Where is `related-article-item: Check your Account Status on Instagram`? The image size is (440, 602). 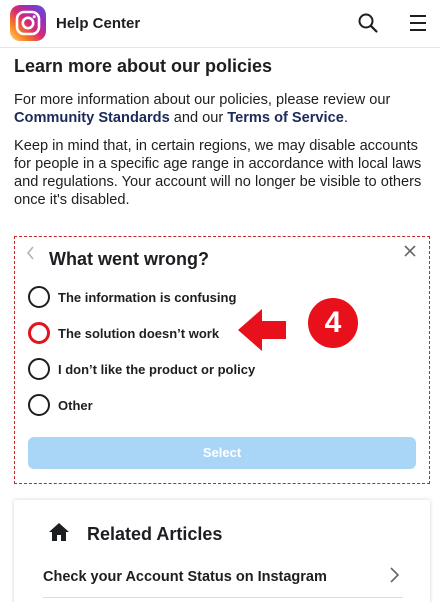 related-article-item: Check your Account Status on Instagram is located at coordinates (223, 581).